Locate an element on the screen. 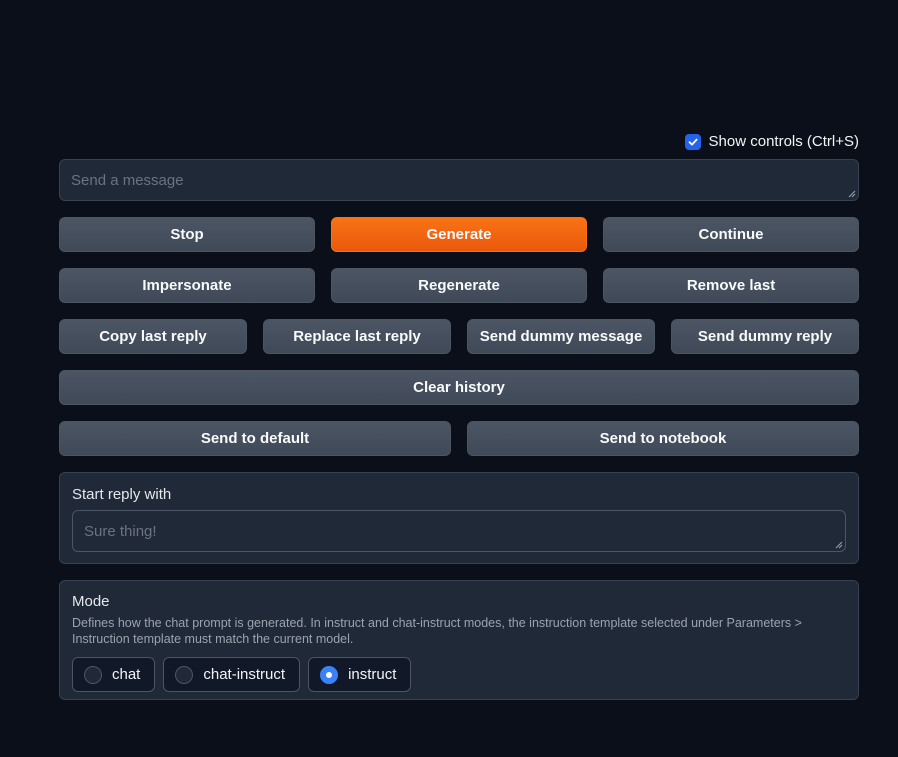 This screenshot has height=757, width=898. start-reply-label: Start reply with is located at coordinates (122, 494).